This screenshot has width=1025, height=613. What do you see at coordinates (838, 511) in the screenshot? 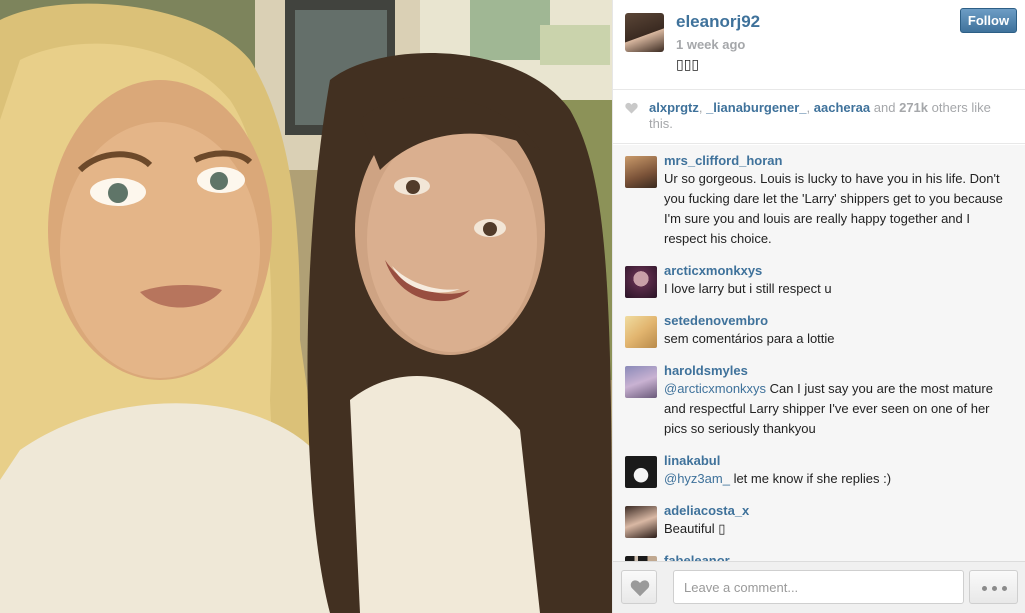
I see `comment-username: adeliacosta_x` at bounding box center [838, 511].